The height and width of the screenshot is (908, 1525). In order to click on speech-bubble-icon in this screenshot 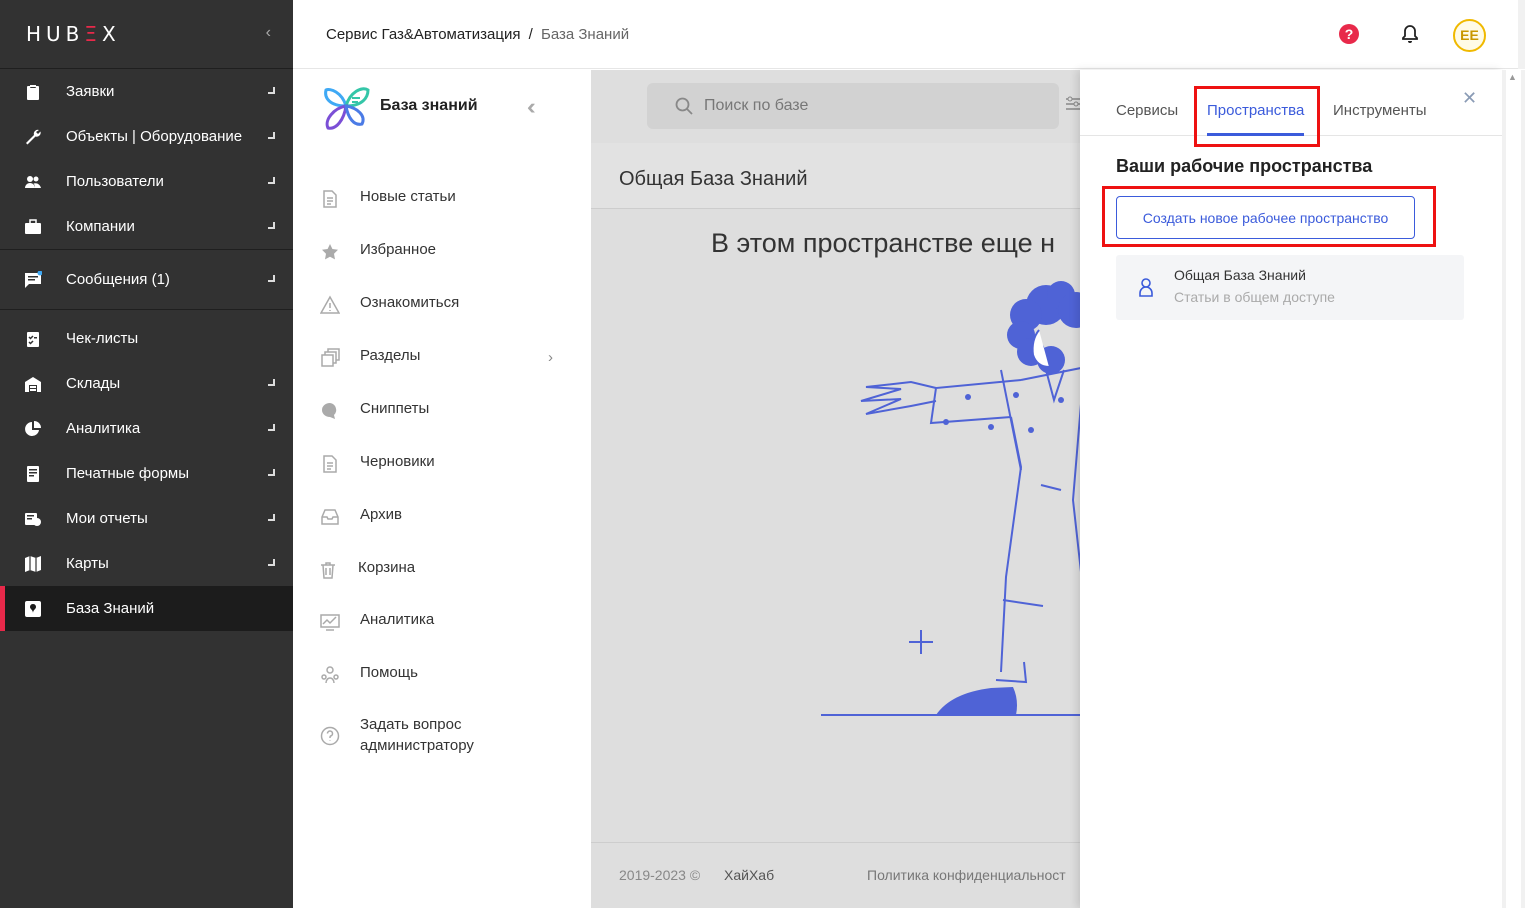, I will do `click(330, 411)`.